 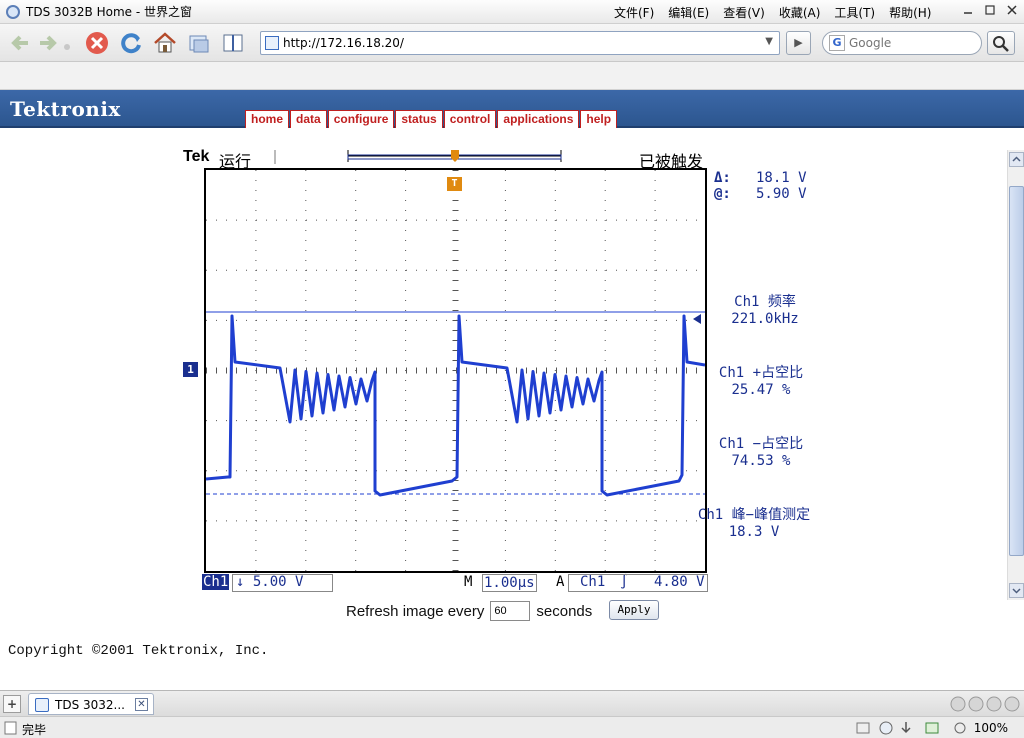 I want to click on trigger-position-marker: T, so click(x=454, y=184).